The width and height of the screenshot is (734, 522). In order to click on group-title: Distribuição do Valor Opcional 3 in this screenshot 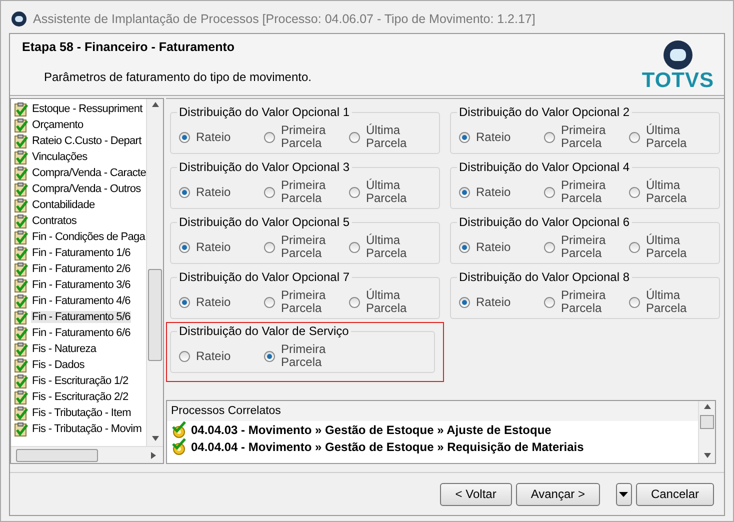, I will do `click(264, 167)`.